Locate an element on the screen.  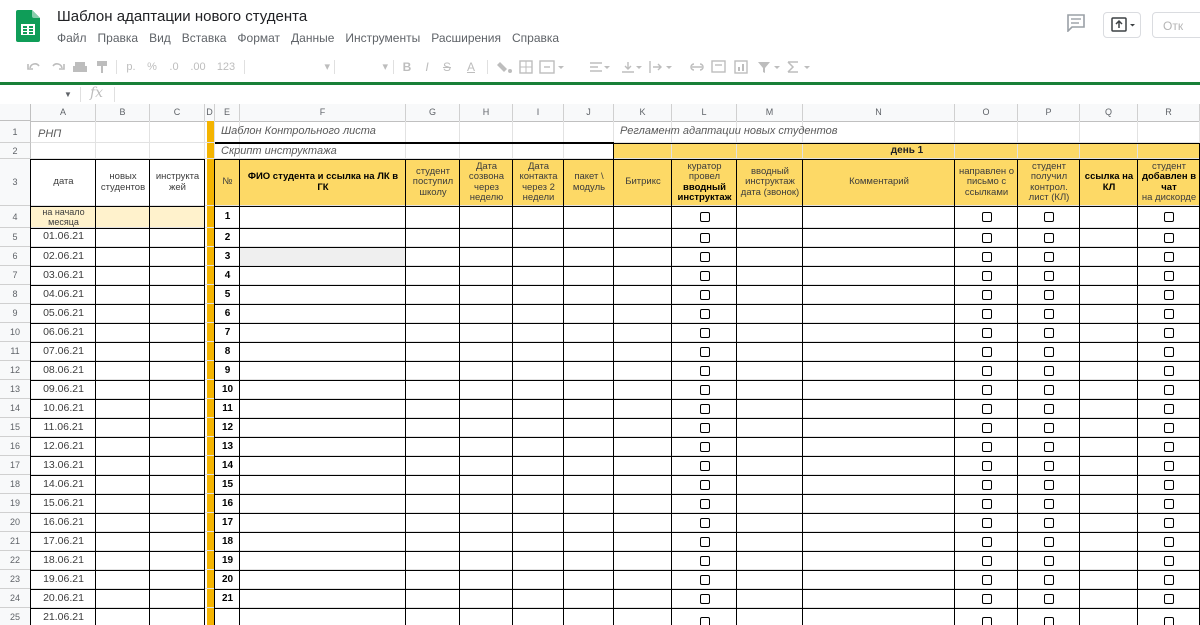
menu-file: Файл is located at coordinates (72, 38).